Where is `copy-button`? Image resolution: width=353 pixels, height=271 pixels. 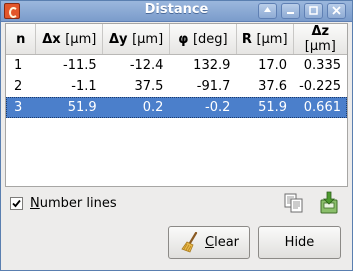
copy-button is located at coordinates (294, 203).